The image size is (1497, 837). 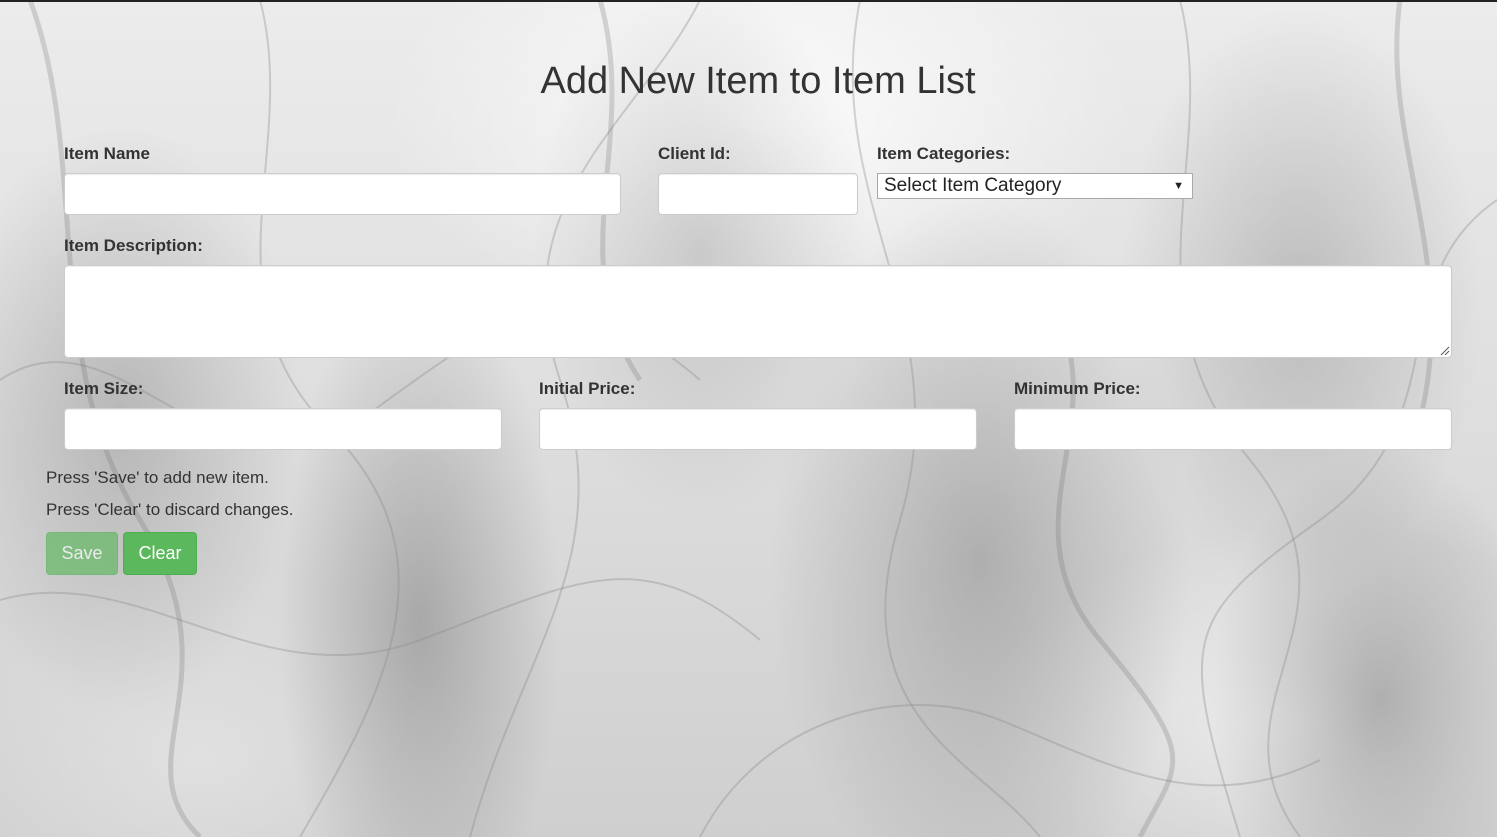 I want to click on item-size-input, so click(x=283, y=429).